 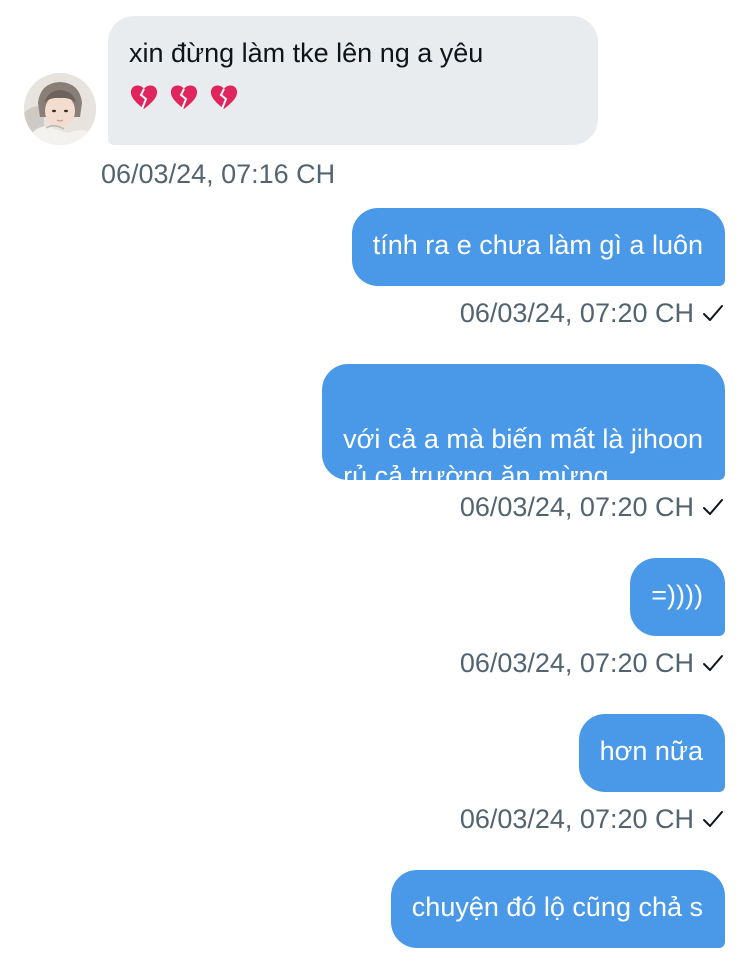 I want to click on avatar-photo, so click(x=60, y=109).